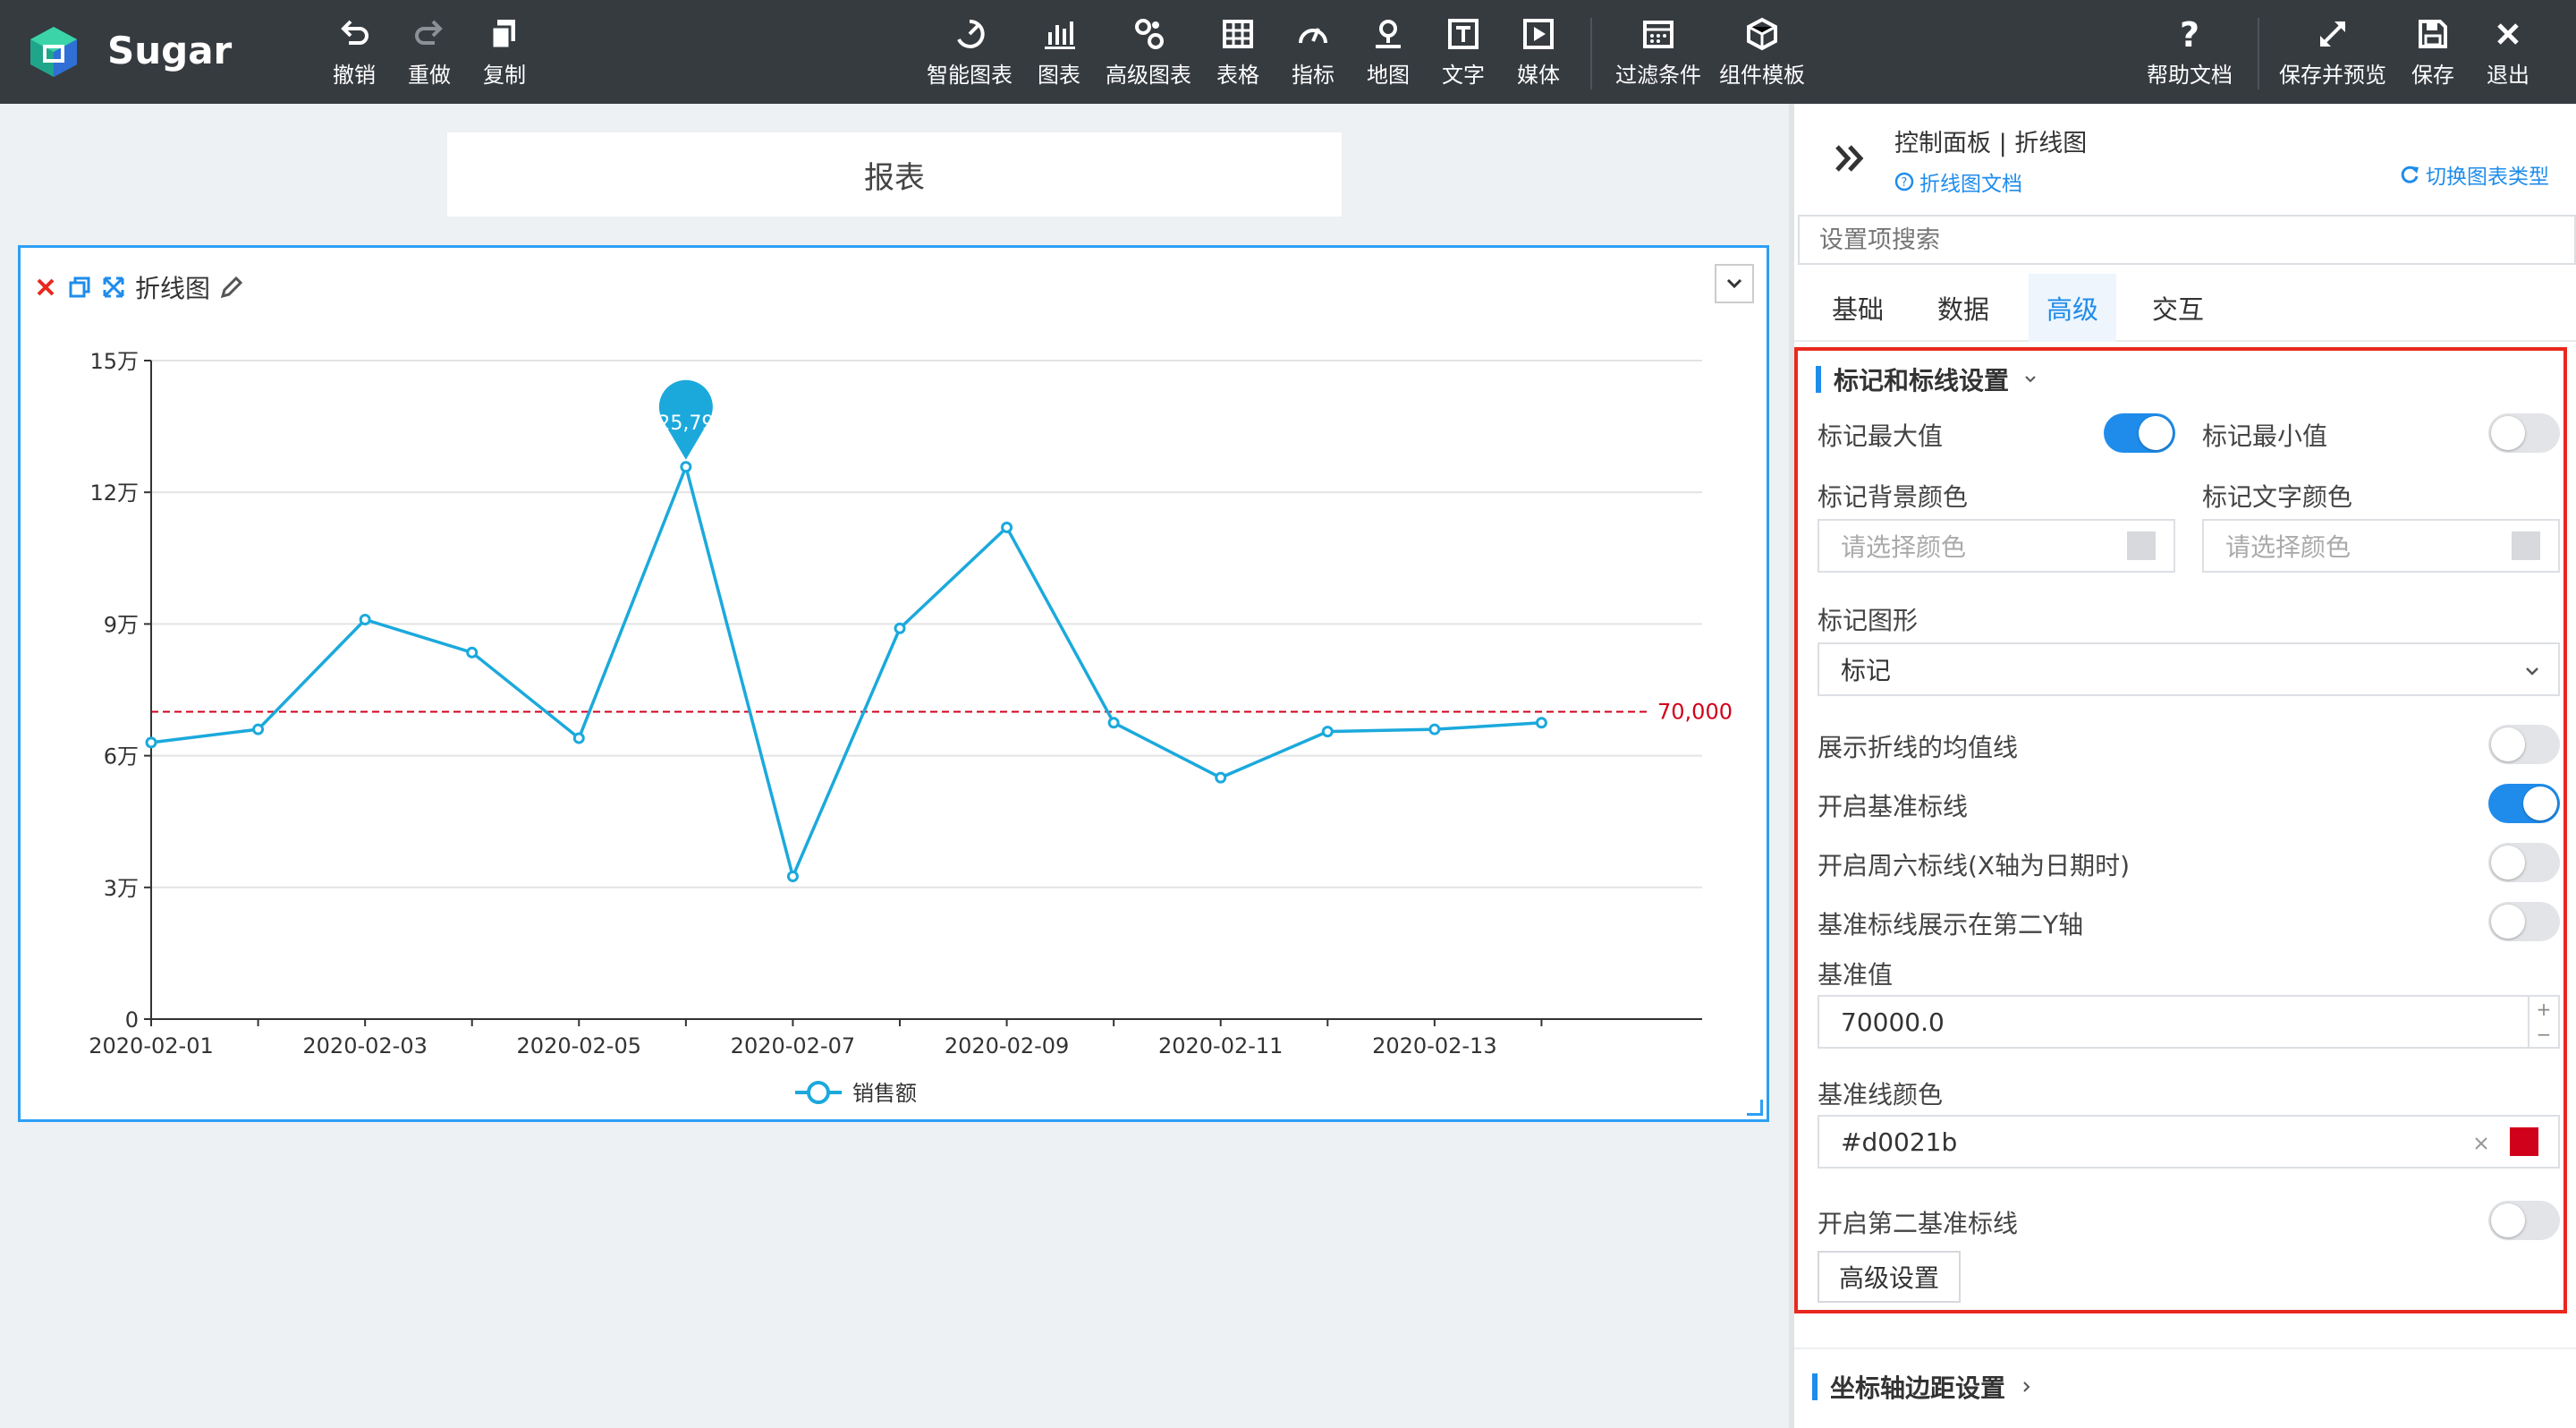 This screenshot has width=2576, height=1428. I want to click on clear-icon, so click(2481, 1143).